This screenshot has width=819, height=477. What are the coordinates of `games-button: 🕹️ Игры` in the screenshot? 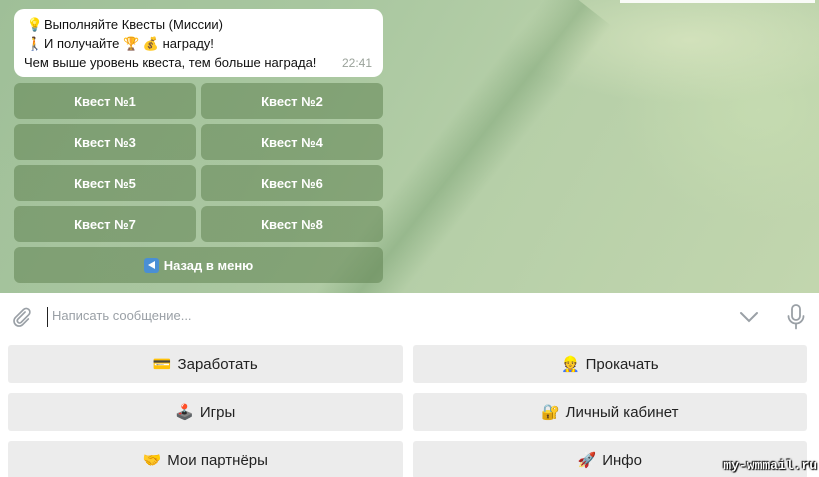 It's located at (205, 412).